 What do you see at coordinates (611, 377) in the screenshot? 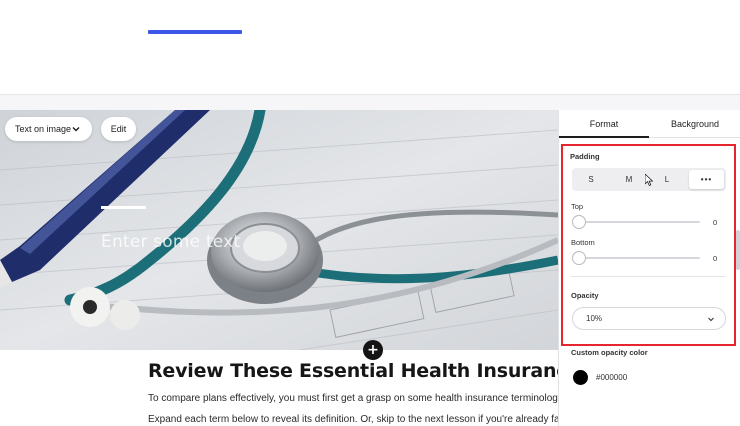
I see `color-hex-value: #000000` at bounding box center [611, 377].